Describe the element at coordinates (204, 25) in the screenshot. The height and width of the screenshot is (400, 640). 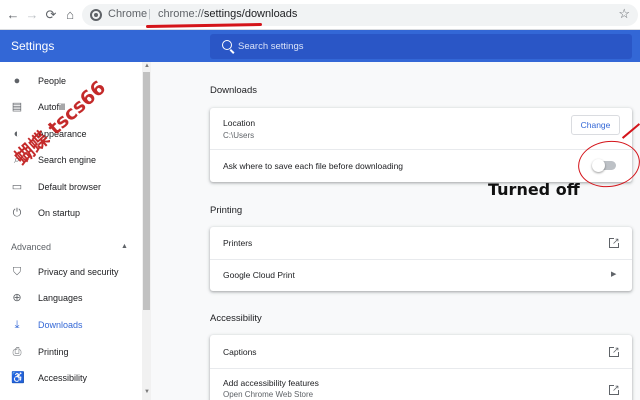
I see `url-underline-annotation` at that location.